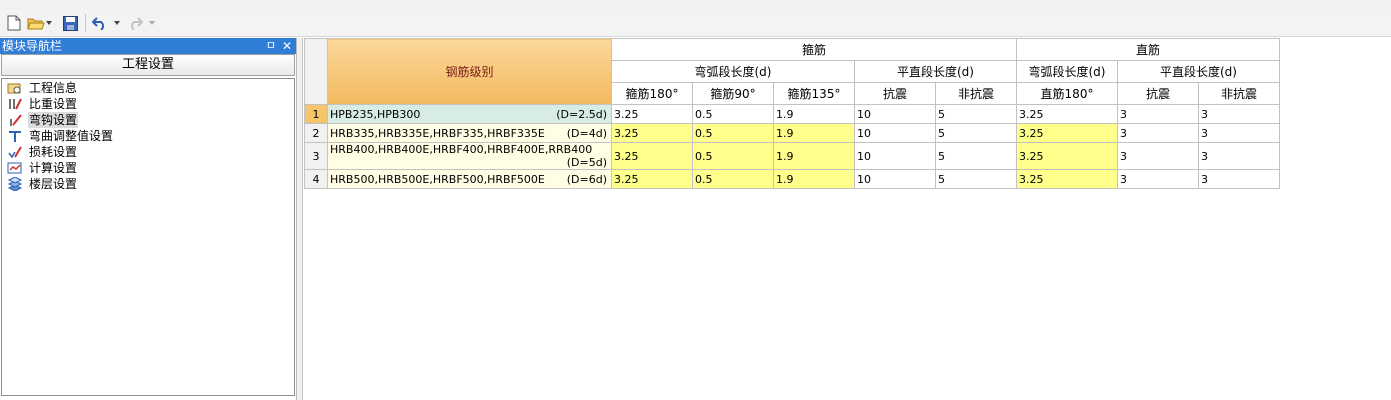 Image resolution: width=1391 pixels, height=400 pixels. I want to click on grade-name: HPB235,HPB300, so click(375, 114).